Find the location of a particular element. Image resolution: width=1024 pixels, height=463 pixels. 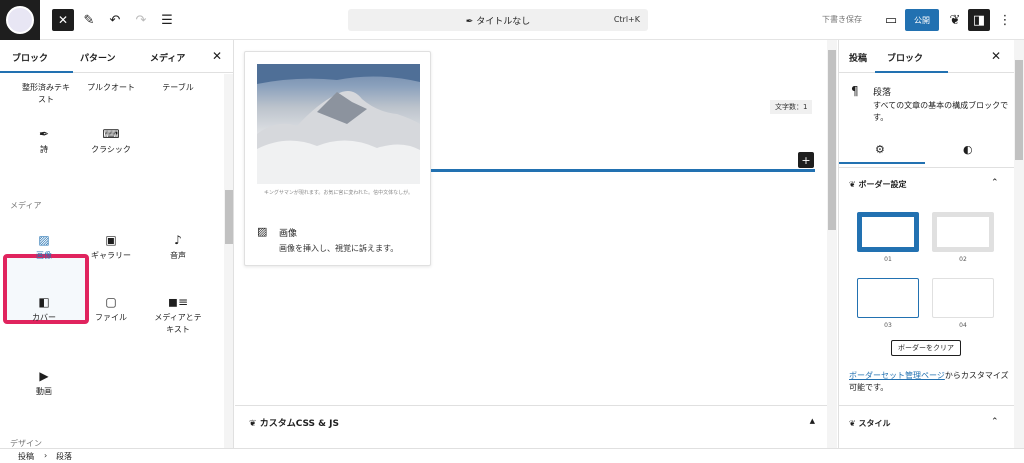

document-title-bar: ✒ タイトルなし Ctrl+K is located at coordinates (498, 20).